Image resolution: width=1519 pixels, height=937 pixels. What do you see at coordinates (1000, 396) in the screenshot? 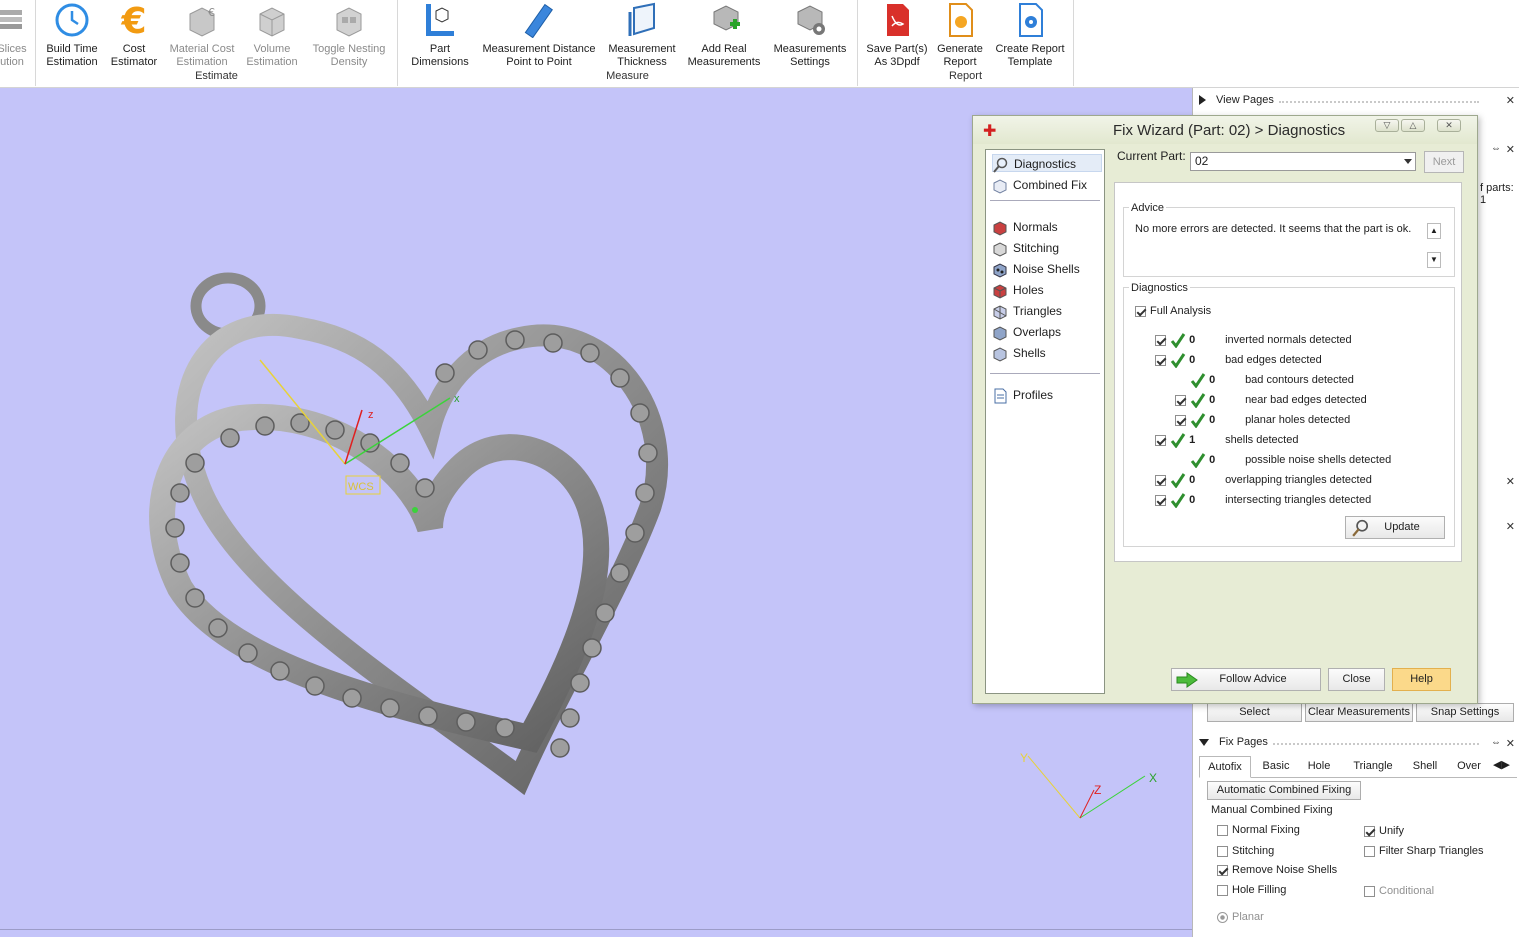
I see `profiles-icon` at bounding box center [1000, 396].